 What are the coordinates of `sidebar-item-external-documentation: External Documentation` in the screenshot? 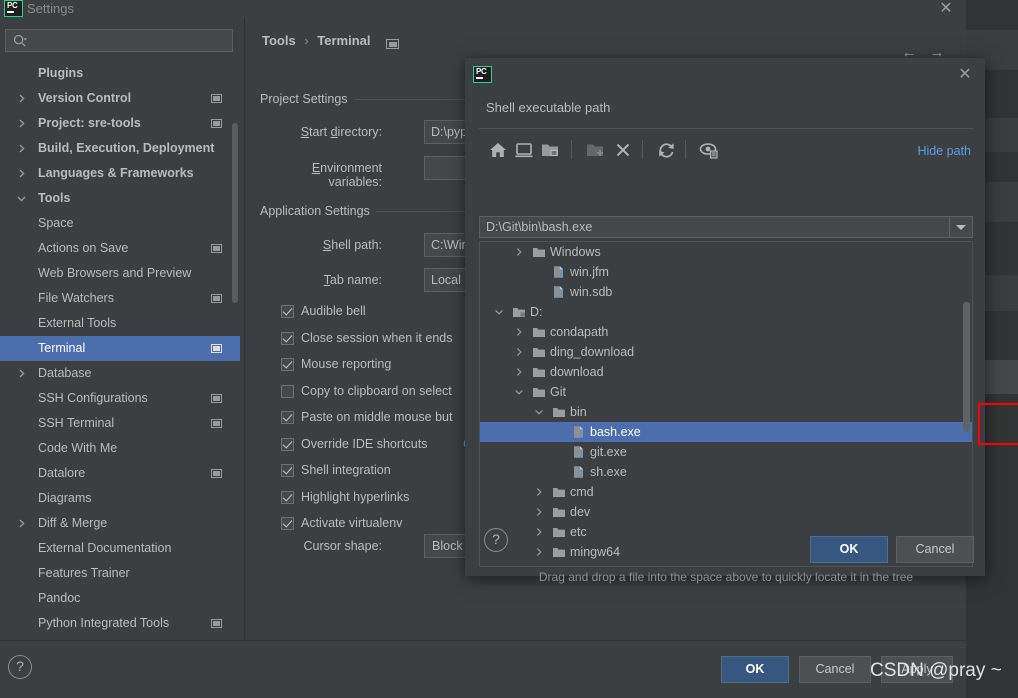 It's located at (120, 548).